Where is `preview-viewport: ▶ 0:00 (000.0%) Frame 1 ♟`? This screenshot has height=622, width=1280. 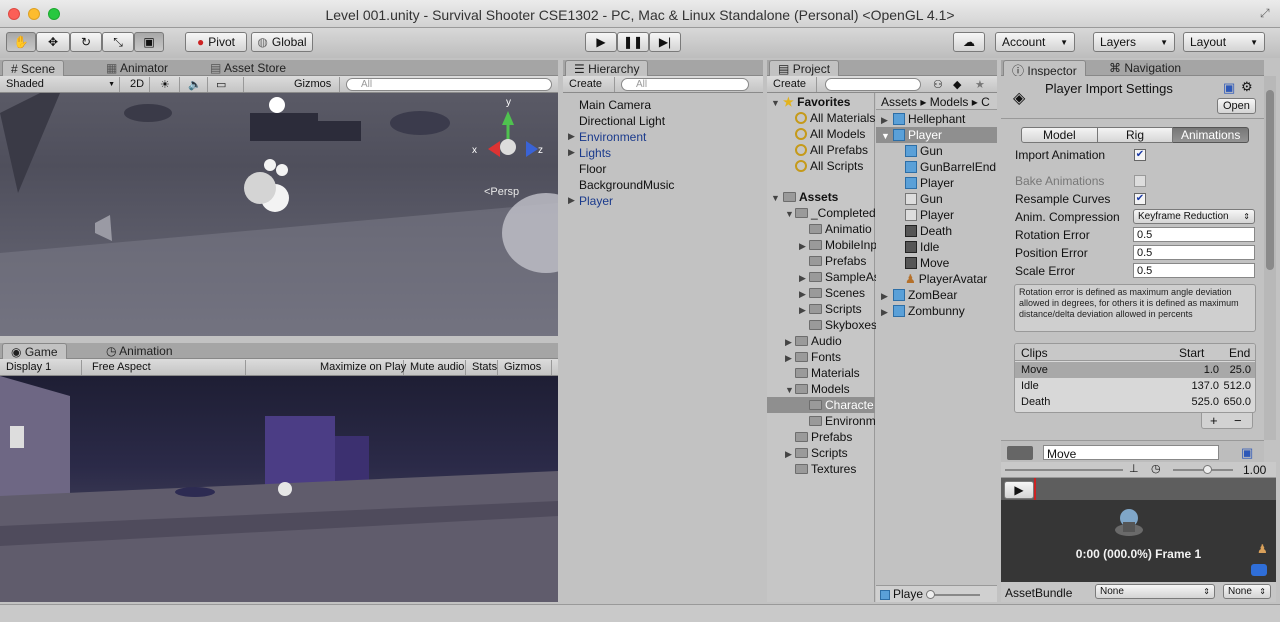 preview-viewport: ▶ 0:00 (000.0%) Frame 1 ♟ is located at coordinates (1138, 530).